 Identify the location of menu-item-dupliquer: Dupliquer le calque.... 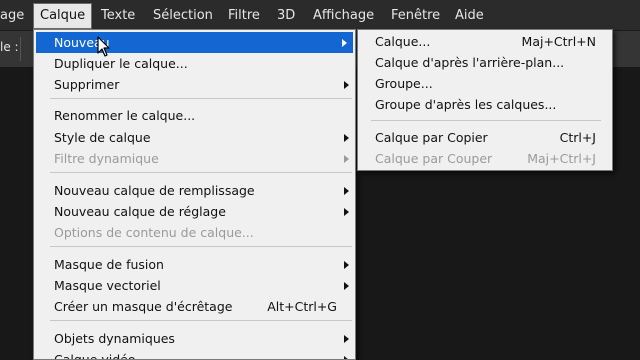
(194, 63).